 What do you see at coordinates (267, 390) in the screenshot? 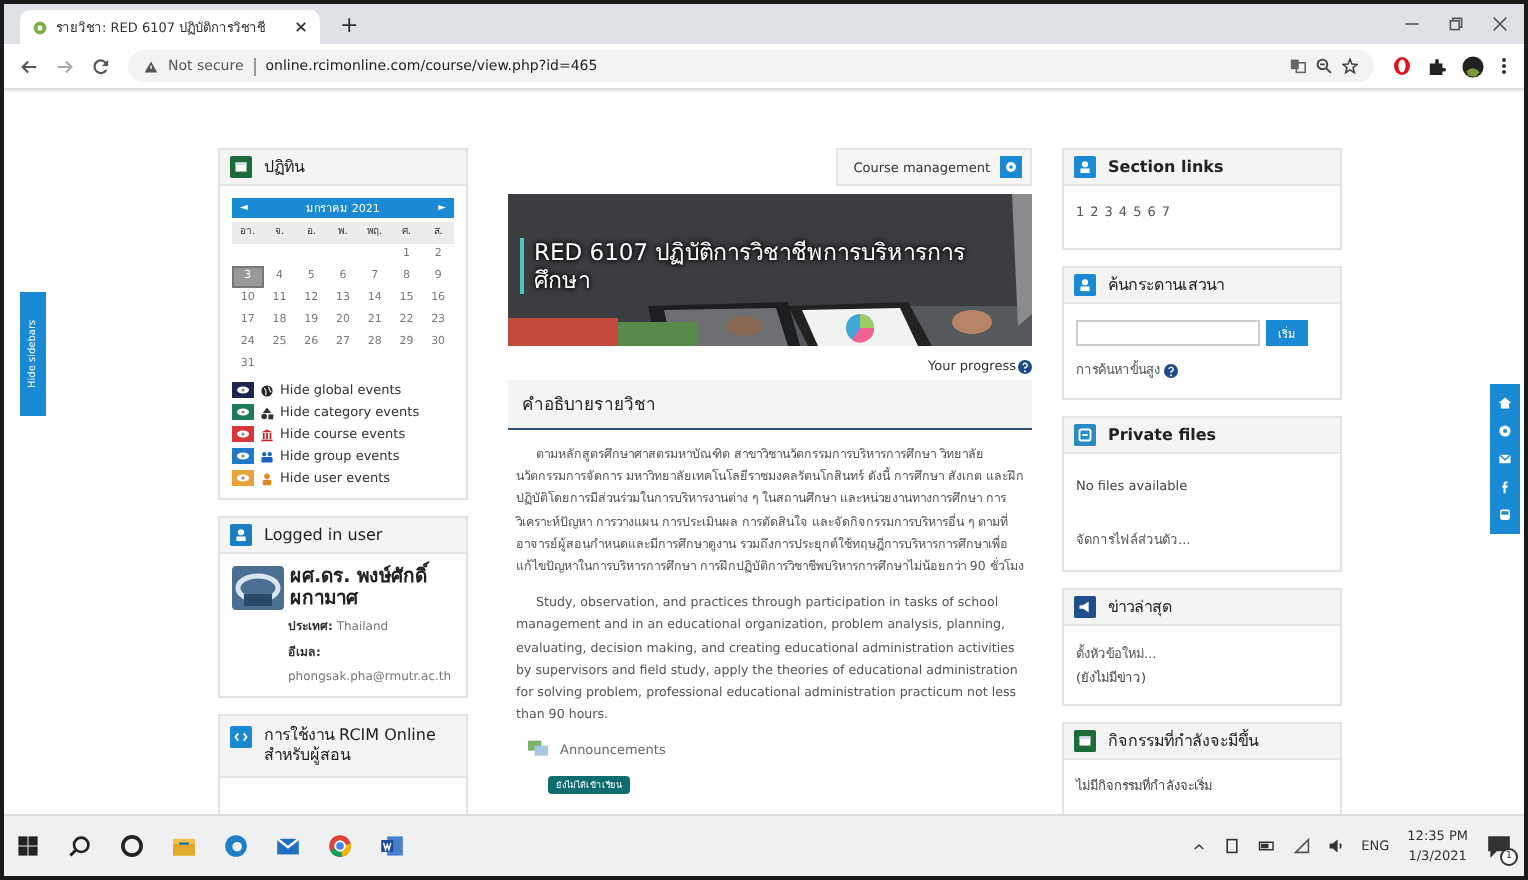
I see `global-event-icon` at bounding box center [267, 390].